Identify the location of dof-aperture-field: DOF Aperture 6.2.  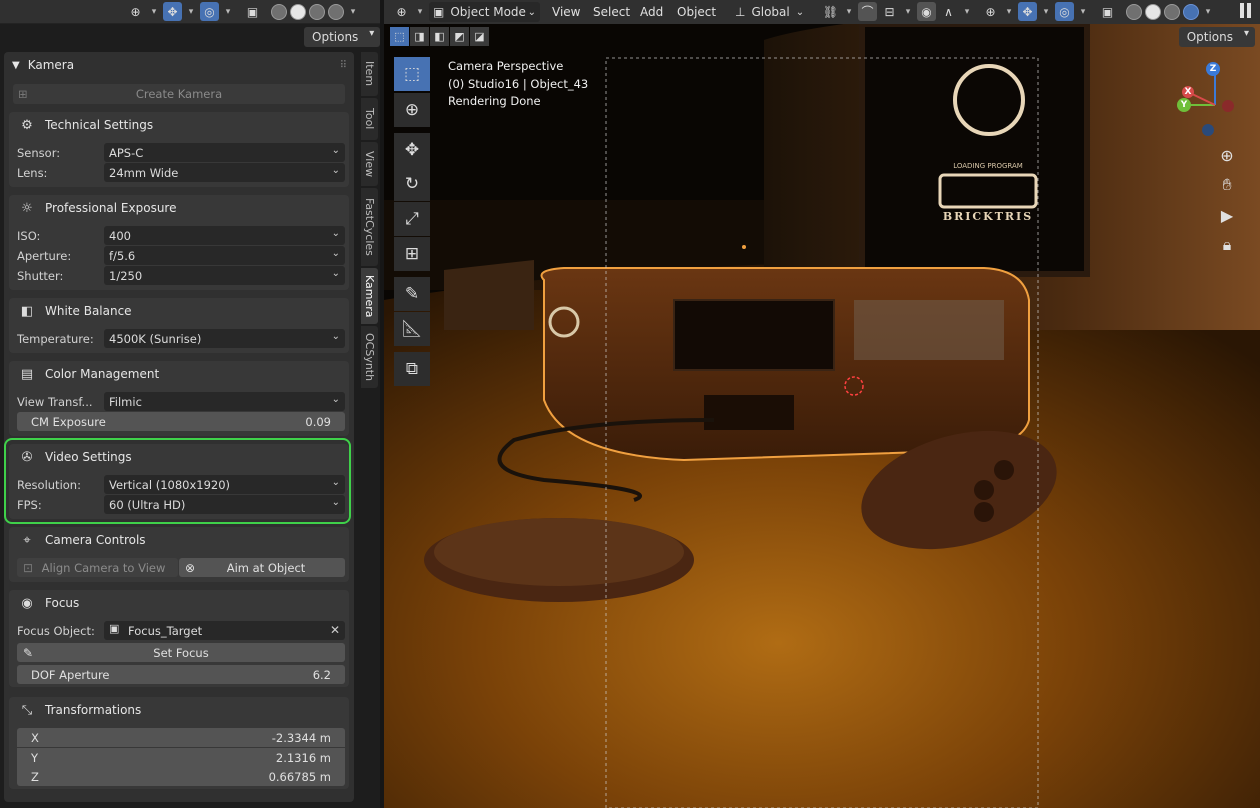
(181, 674).